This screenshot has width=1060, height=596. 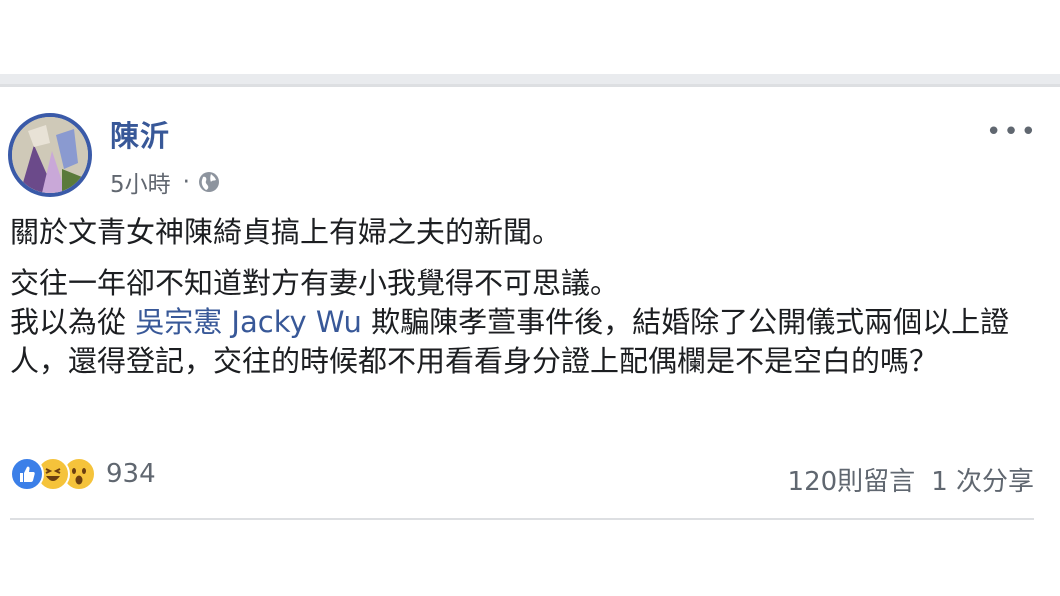 I want to click on reactions-summary: 934, so click(x=83, y=474).